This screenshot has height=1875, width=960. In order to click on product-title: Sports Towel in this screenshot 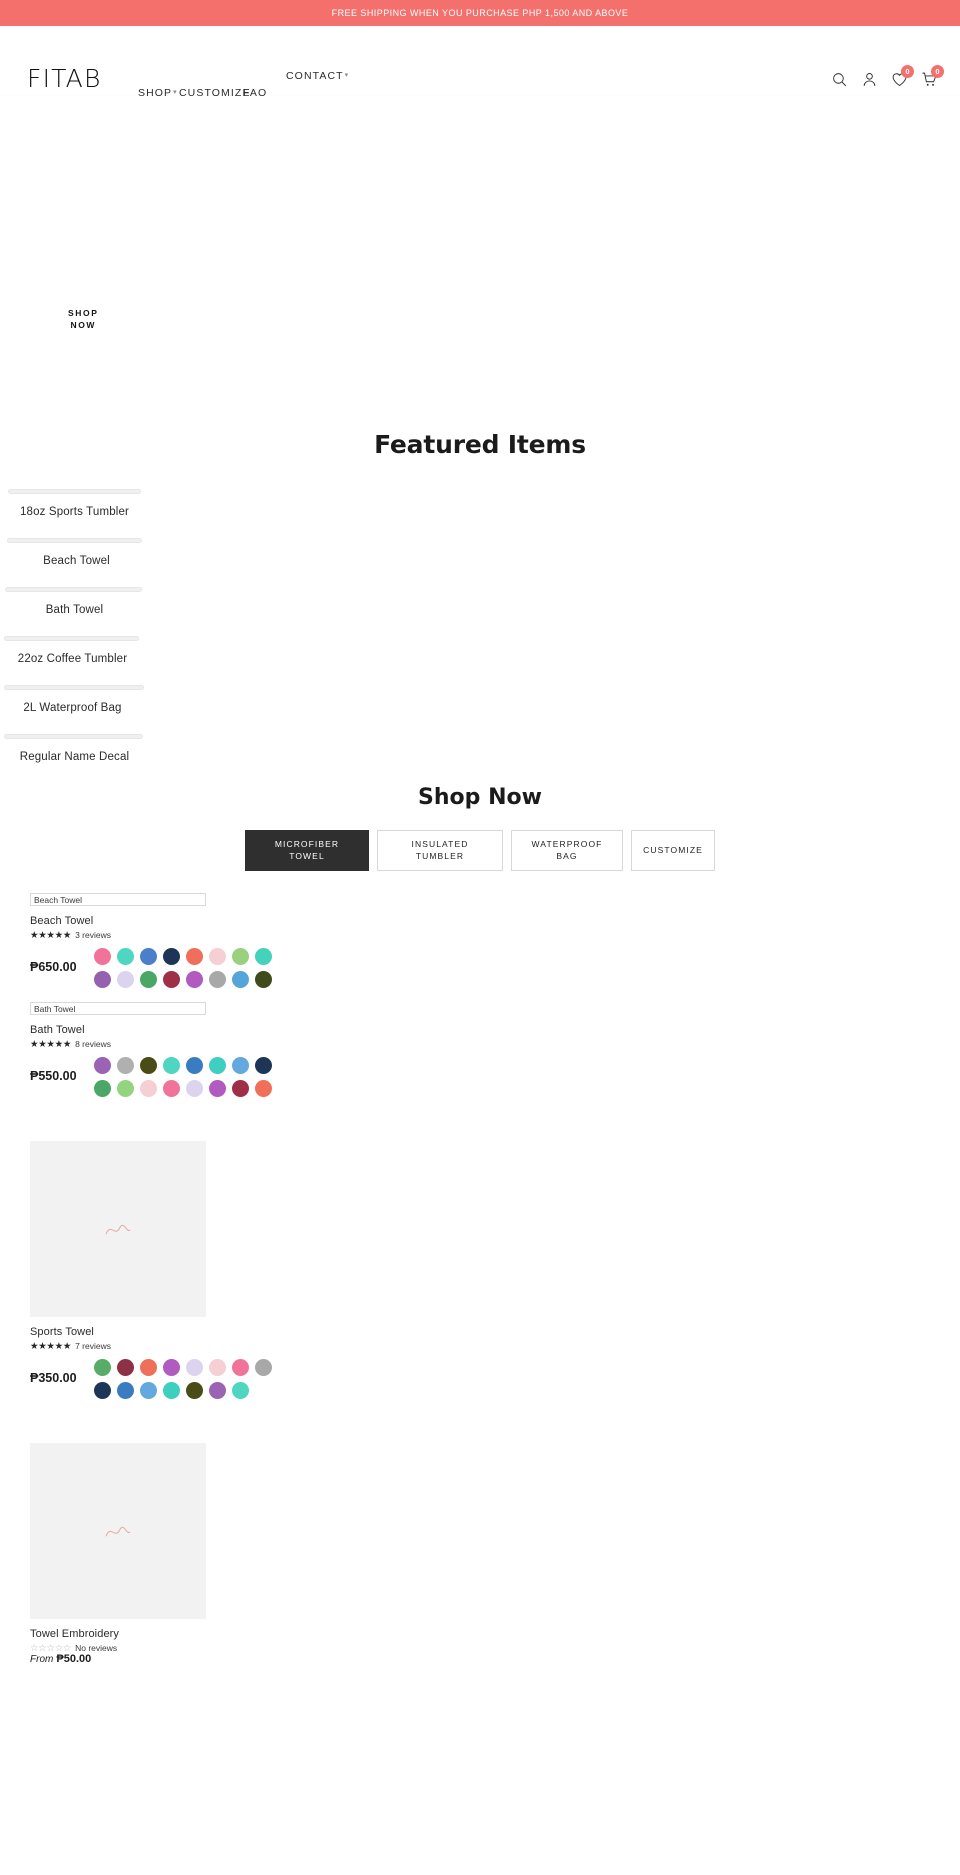, I will do `click(495, 1332)`.